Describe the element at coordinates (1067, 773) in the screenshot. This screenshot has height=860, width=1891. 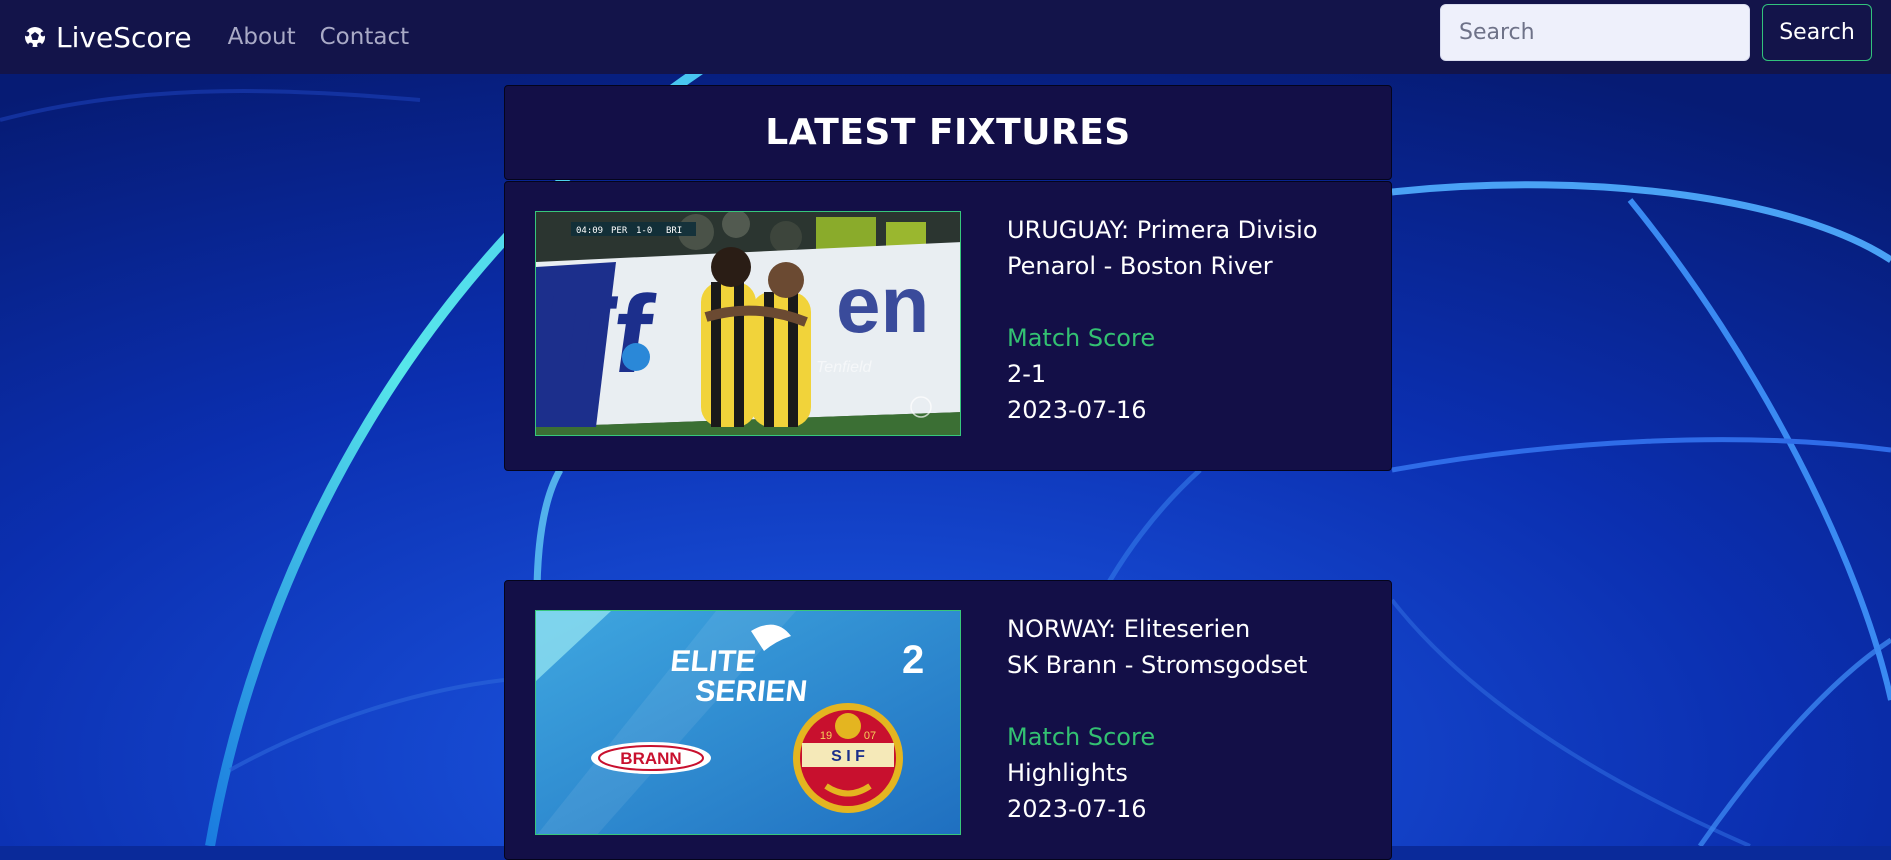
I see `match-score: Highlights` at that location.